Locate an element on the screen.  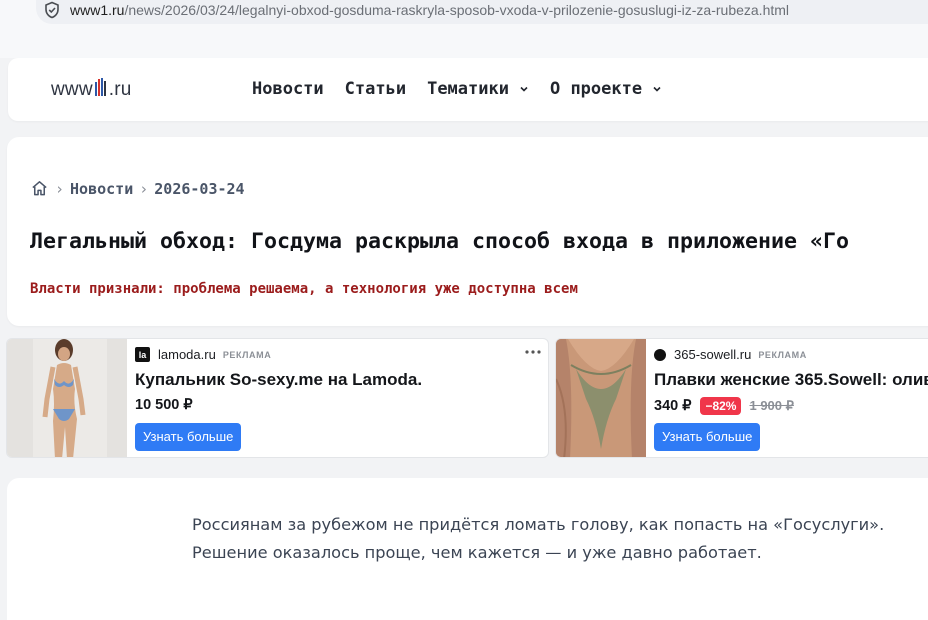
ad-price-row: 340 ₽ −82% 1 900 ₽ is located at coordinates (724, 406).